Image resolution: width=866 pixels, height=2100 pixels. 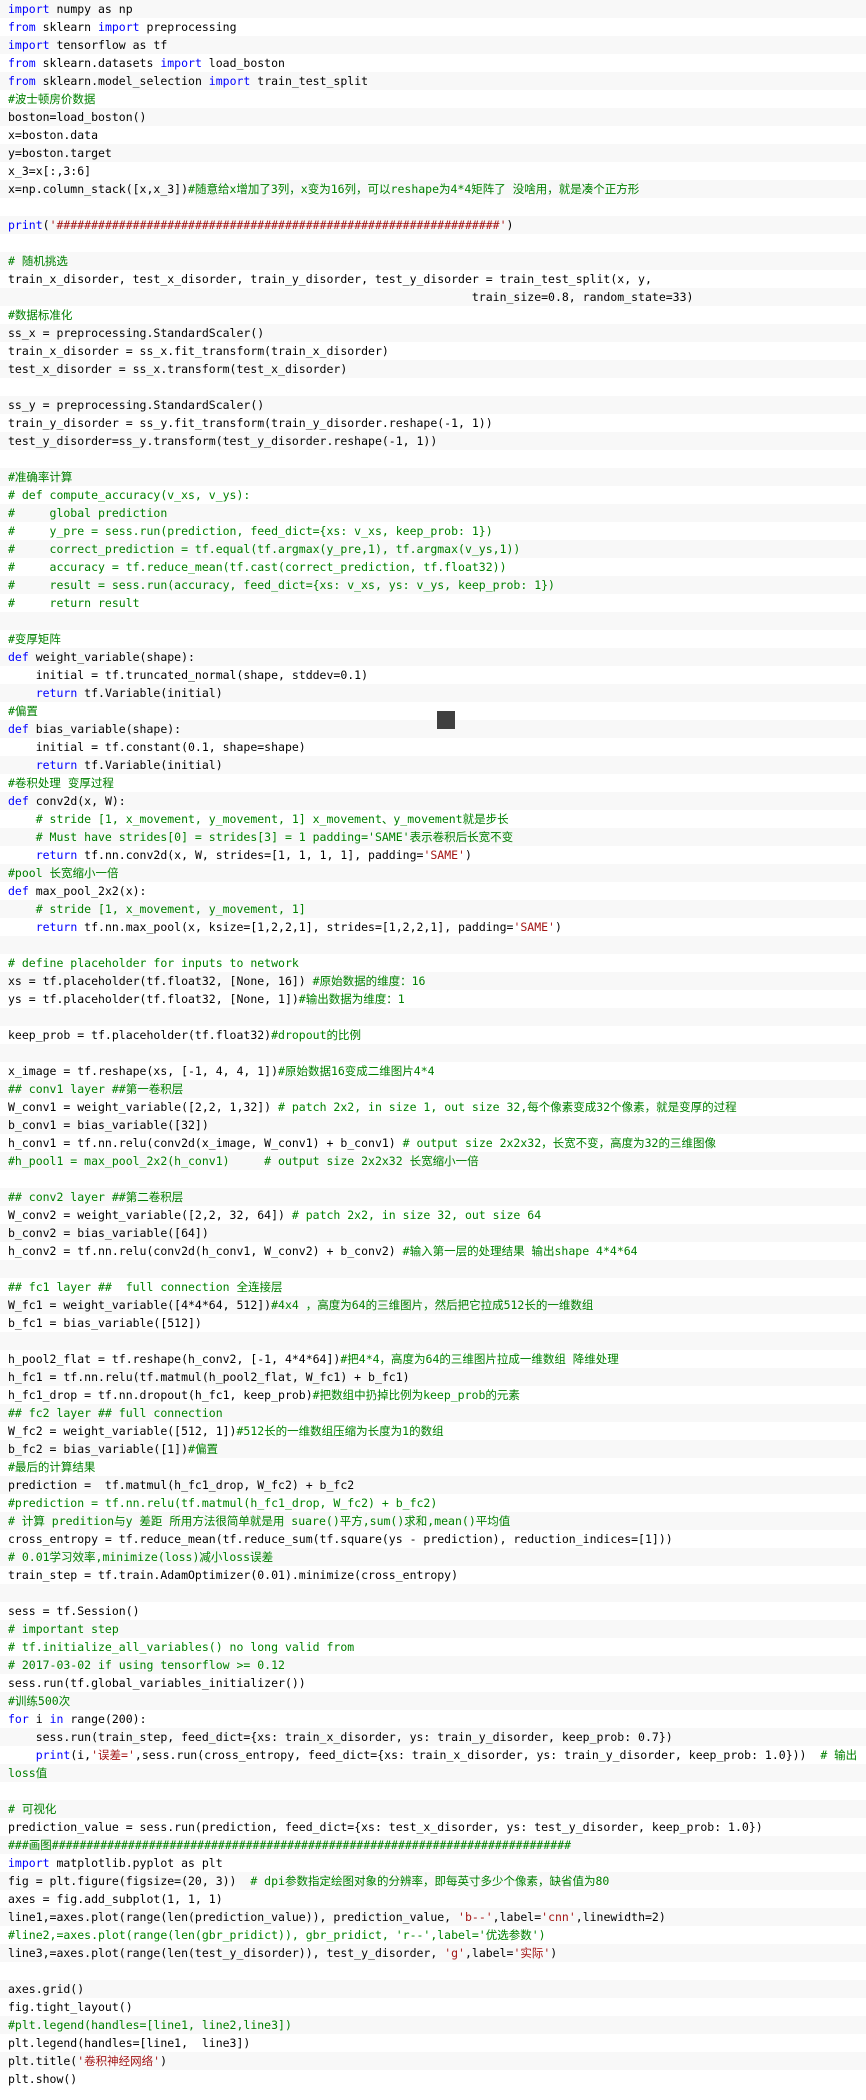 What do you see at coordinates (61, 783) in the screenshot?
I see `code-token: #卷积处理 变厚过程` at bounding box center [61, 783].